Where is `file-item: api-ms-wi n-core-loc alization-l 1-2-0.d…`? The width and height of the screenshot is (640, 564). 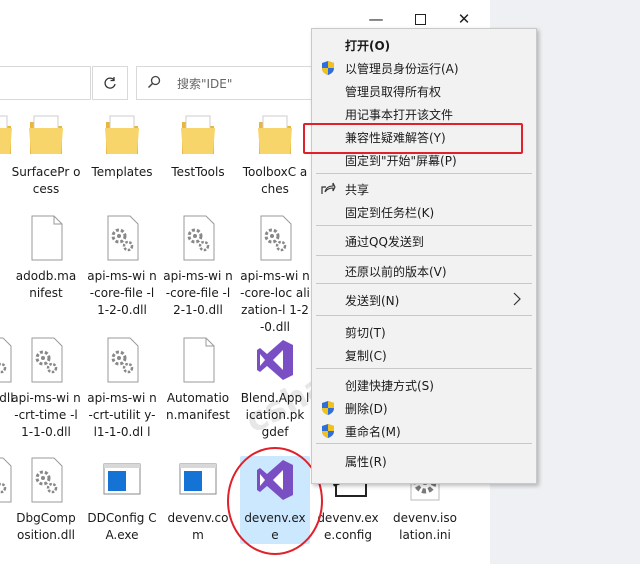 file-item: api-ms-wi n-core-loc alization-l 1-2-0.d… is located at coordinates (275, 275).